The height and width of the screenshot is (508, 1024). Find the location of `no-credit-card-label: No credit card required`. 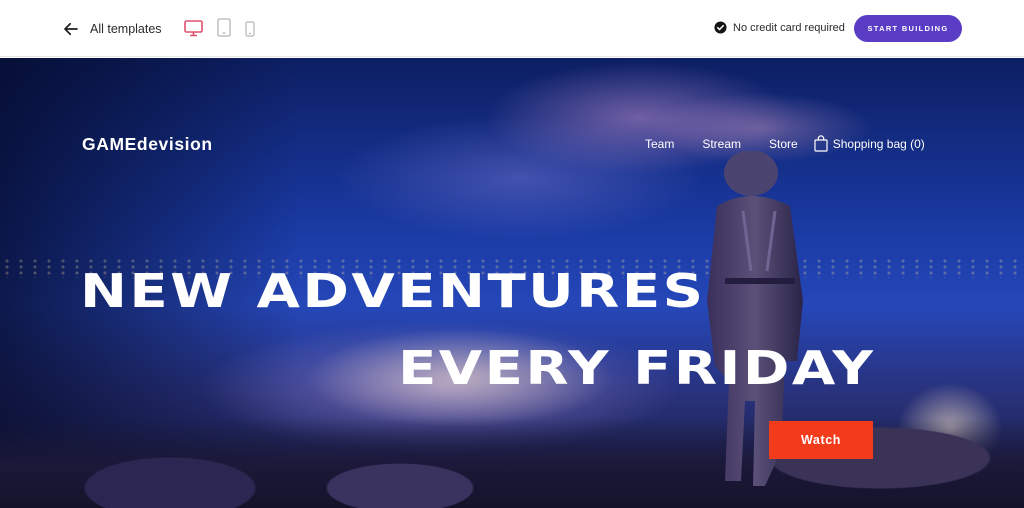

no-credit-card-label: No credit card required is located at coordinates (789, 27).